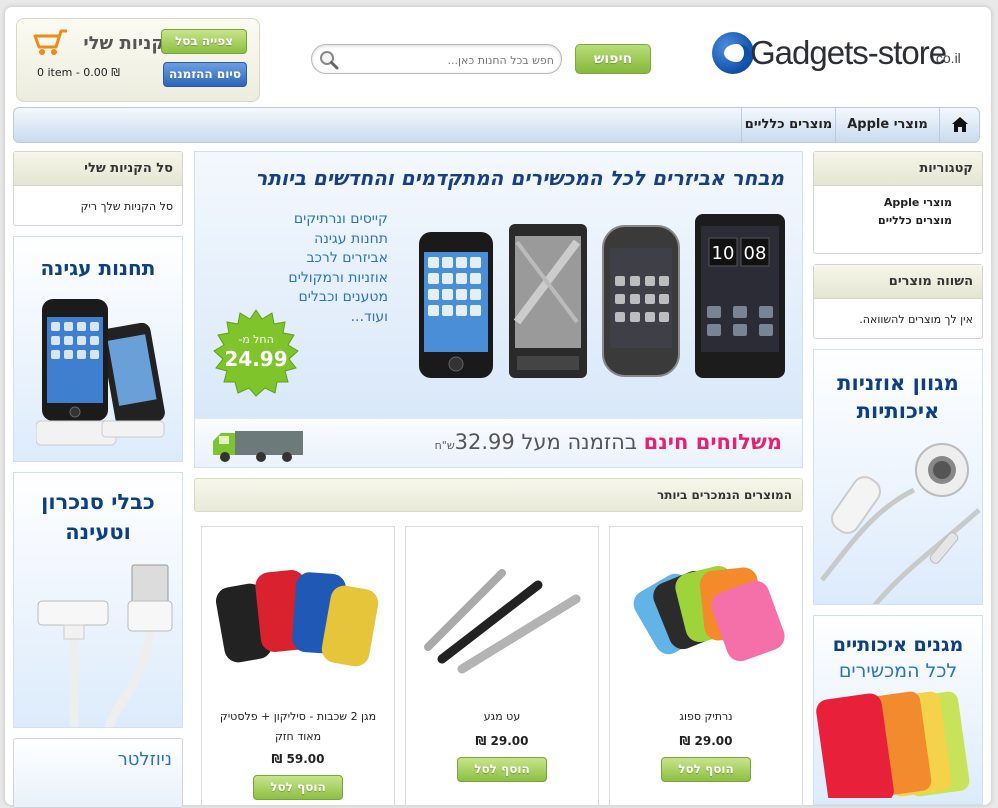 The image size is (998, 808). Describe the element at coordinates (898, 383) in the screenshot. I see `banner-headphones-line1: מגוון אוזניות` at that location.